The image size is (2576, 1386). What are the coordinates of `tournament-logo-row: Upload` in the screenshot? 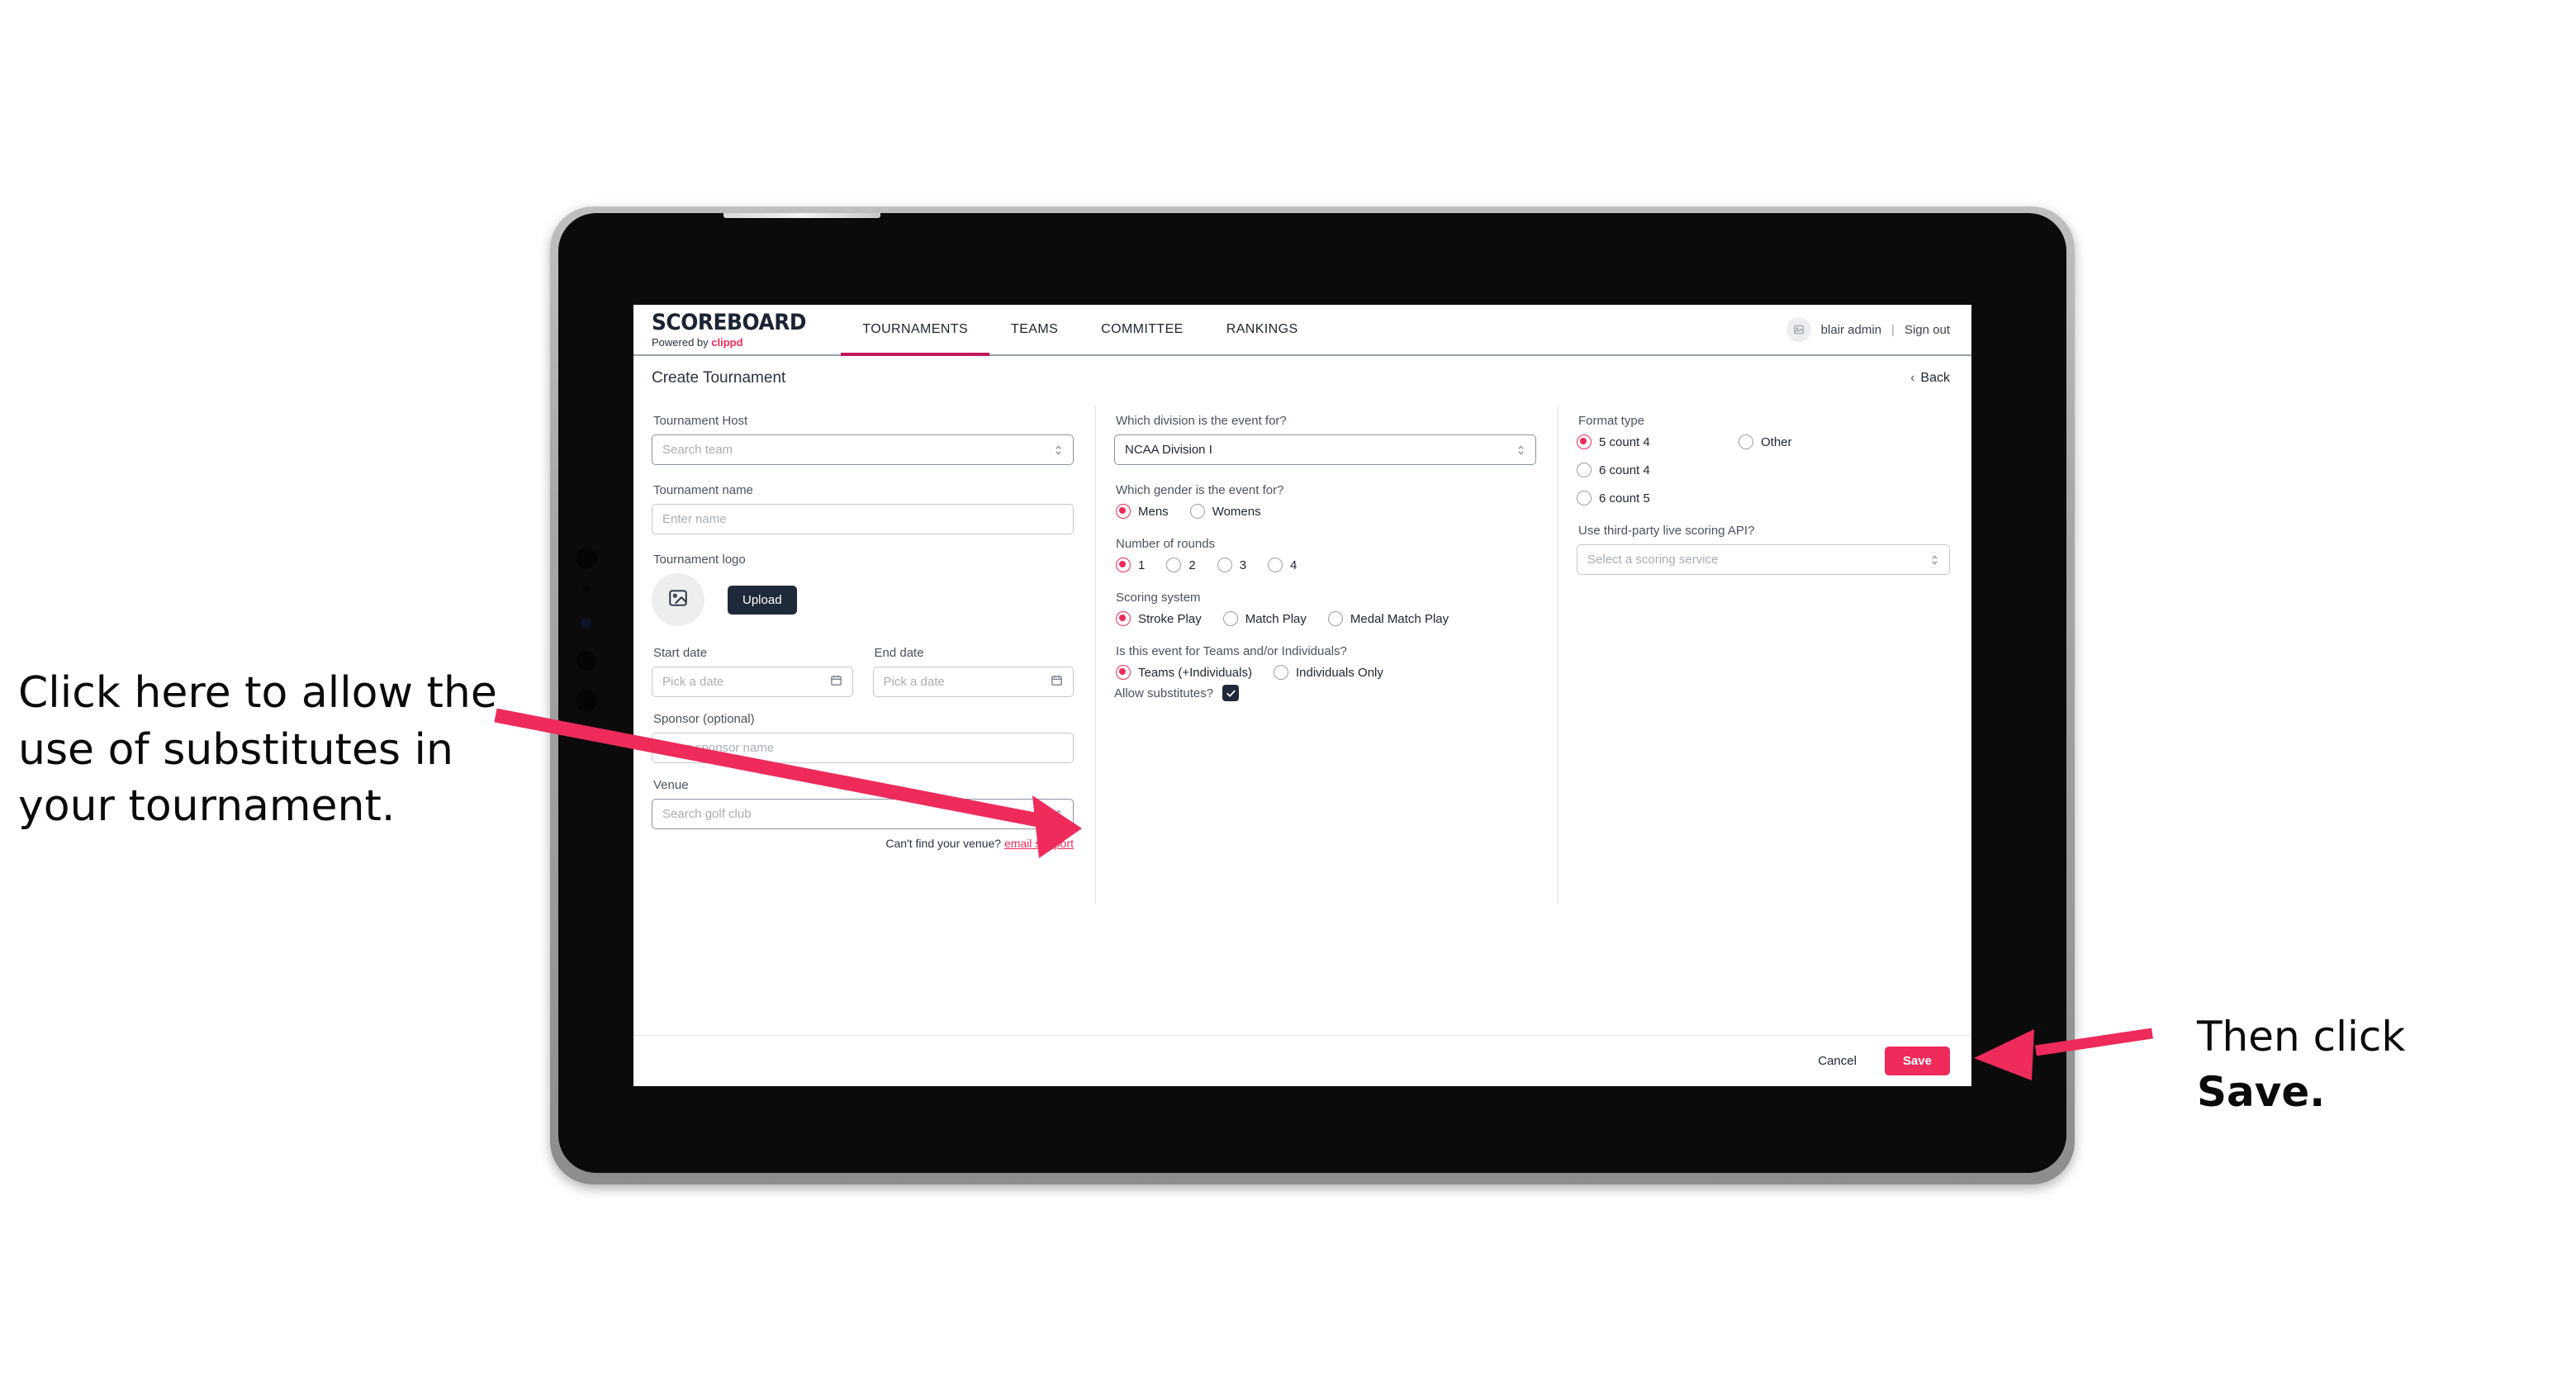 It's located at (863, 599).